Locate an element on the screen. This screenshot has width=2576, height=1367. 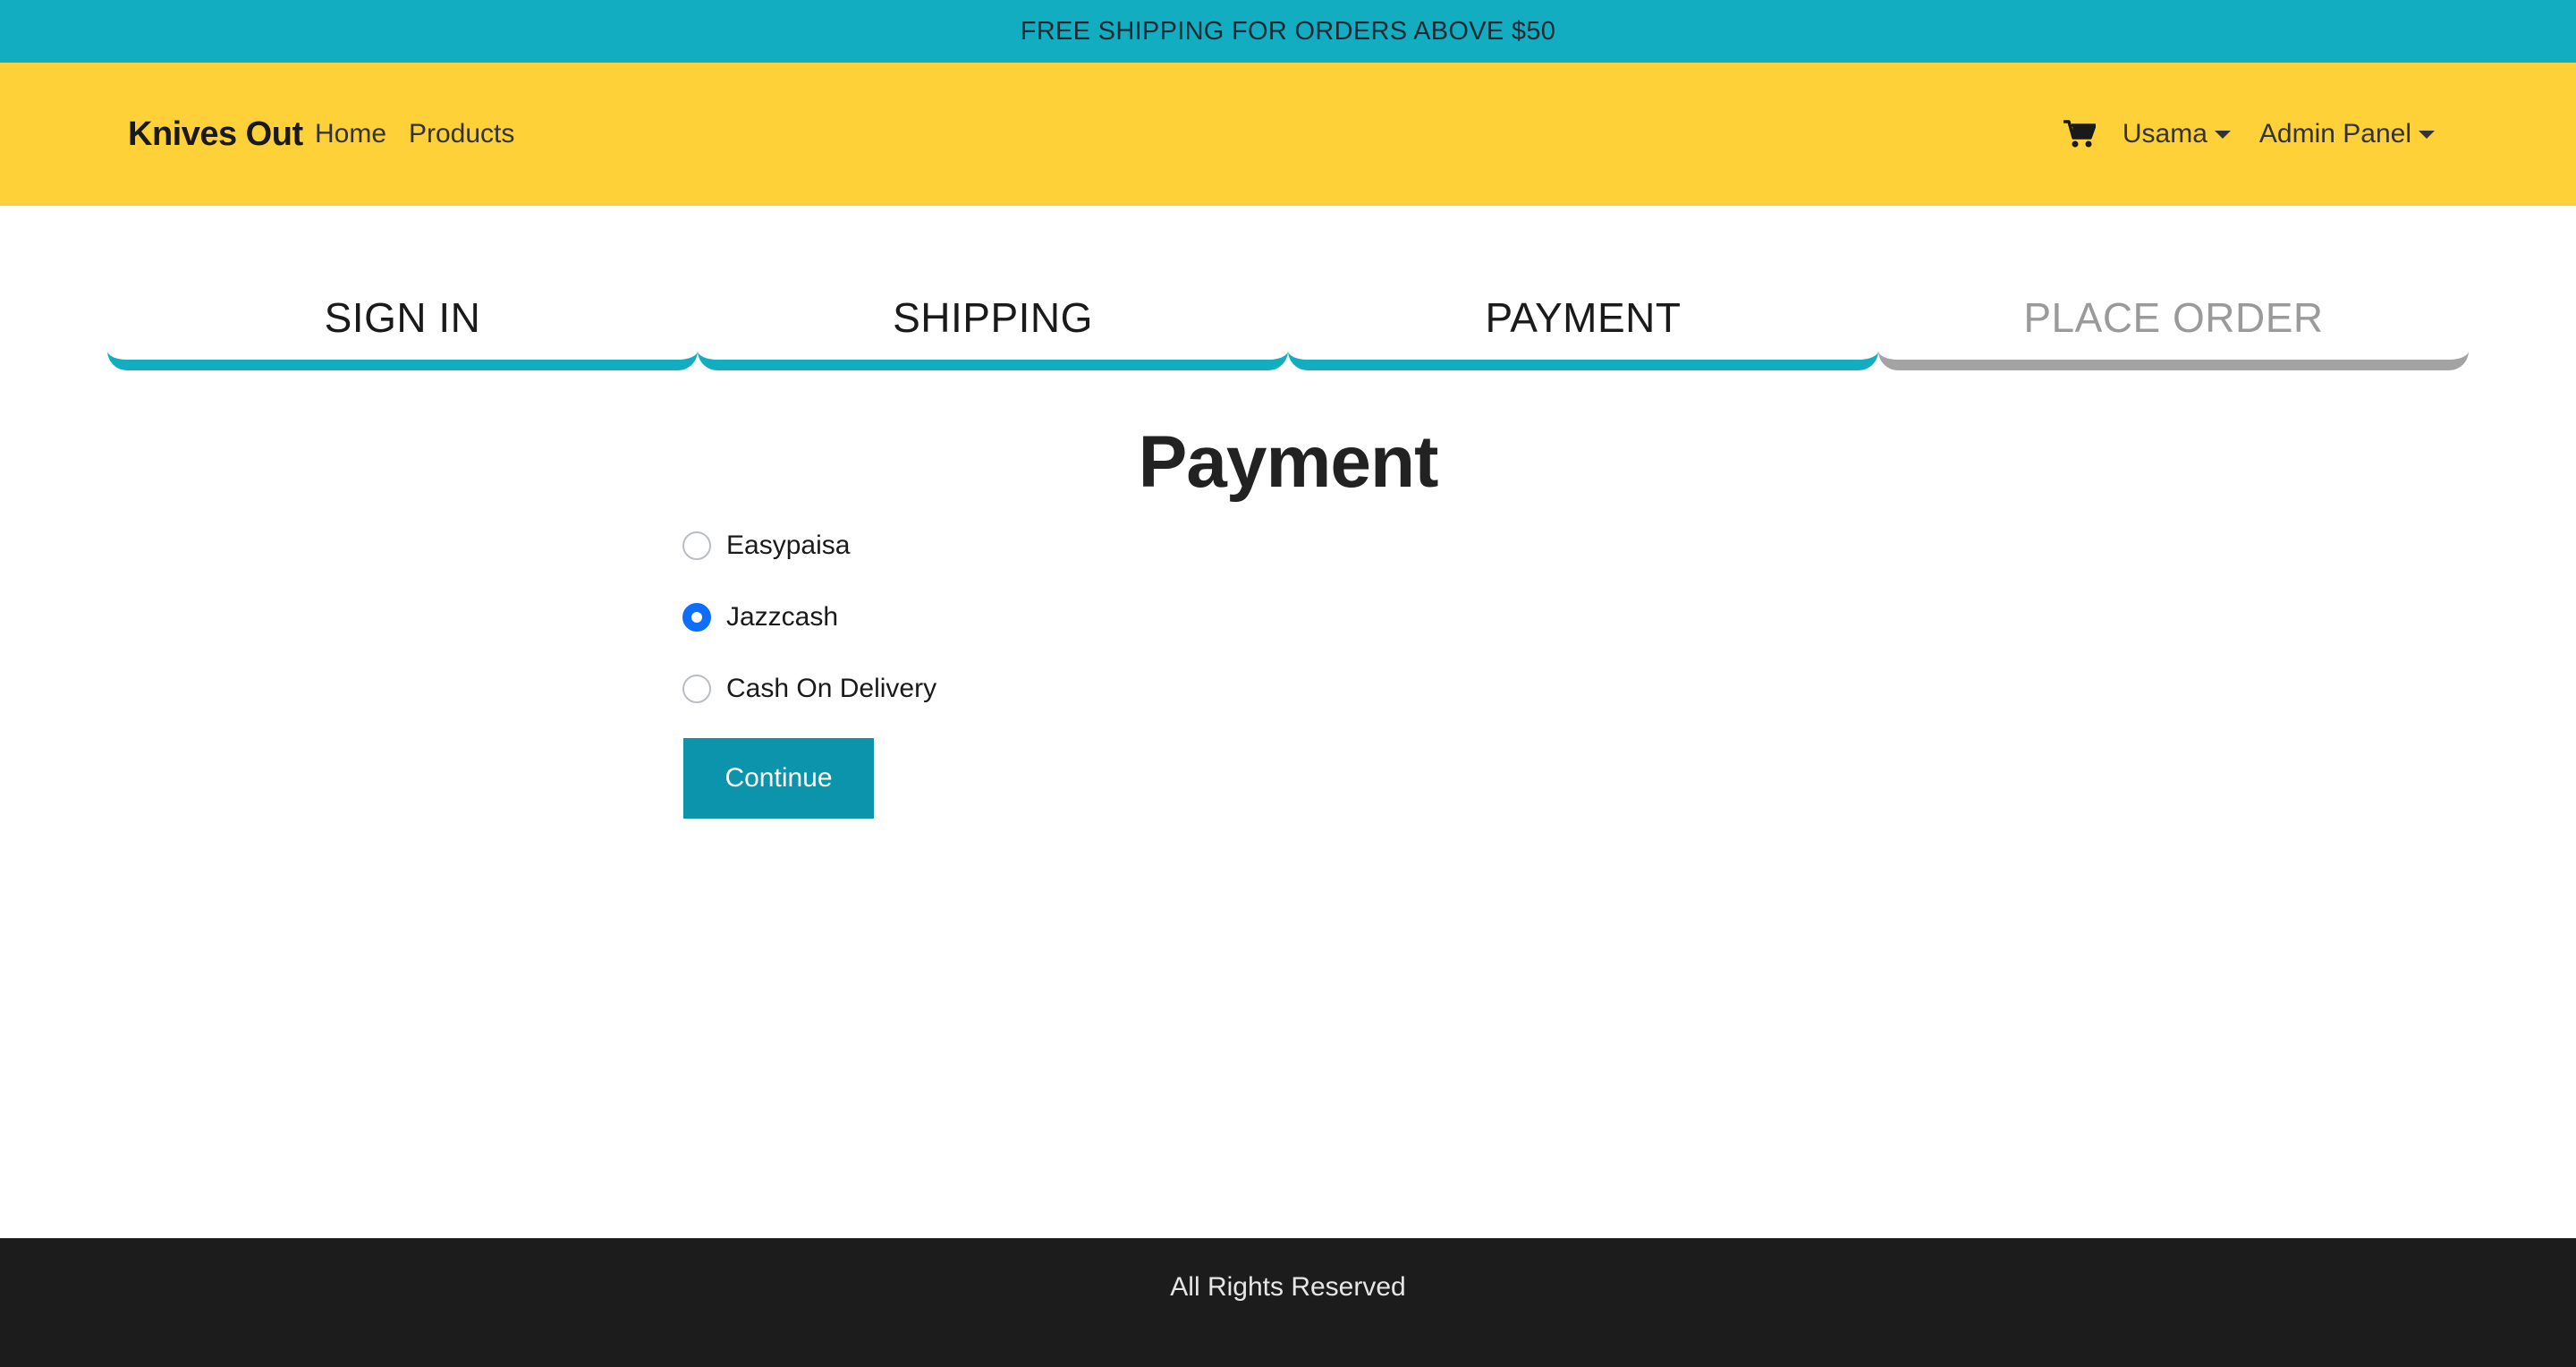
payment-option-cash-on-delivery: Cash On Delivery is located at coordinates (809, 689).